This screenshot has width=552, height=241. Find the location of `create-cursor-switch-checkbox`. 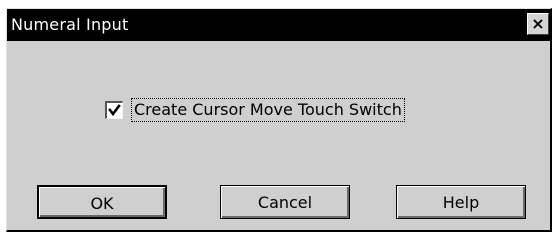

create-cursor-switch-checkbox is located at coordinates (114, 110).